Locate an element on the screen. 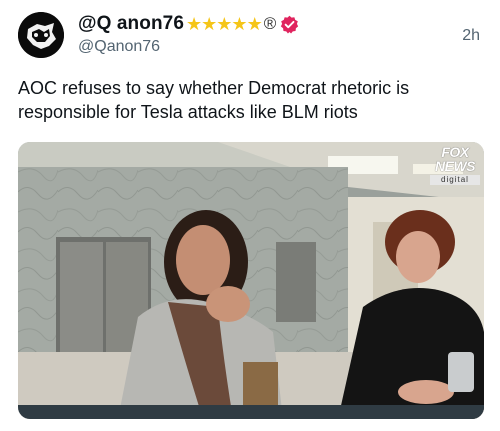 This screenshot has width=500, height=431. display-name: @Q anon76 is located at coordinates (131, 24).